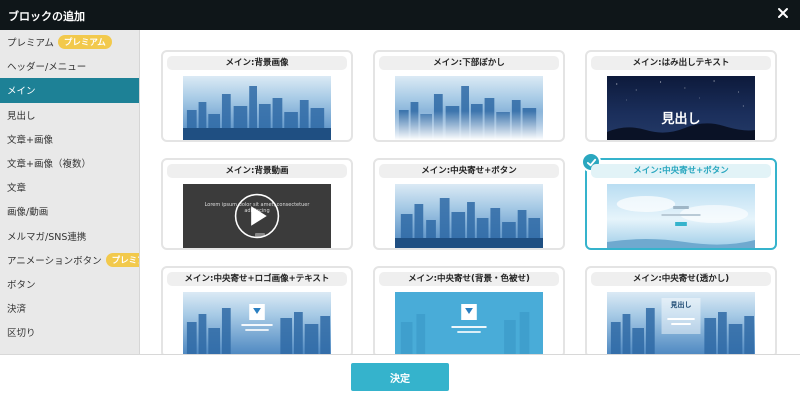  Describe the element at coordinates (28, 213) in the screenshot. I see `sidebar-item-label: 画像/動画` at that location.